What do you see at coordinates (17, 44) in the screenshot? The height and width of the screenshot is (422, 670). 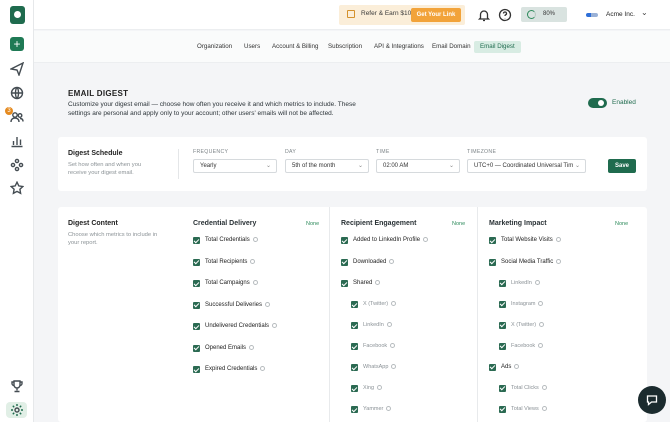 I see `add-icon: +` at bounding box center [17, 44].